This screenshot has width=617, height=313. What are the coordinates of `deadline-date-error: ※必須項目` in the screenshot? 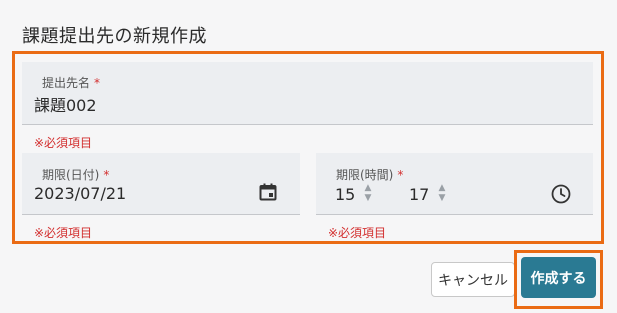 It's located at (63, 233).